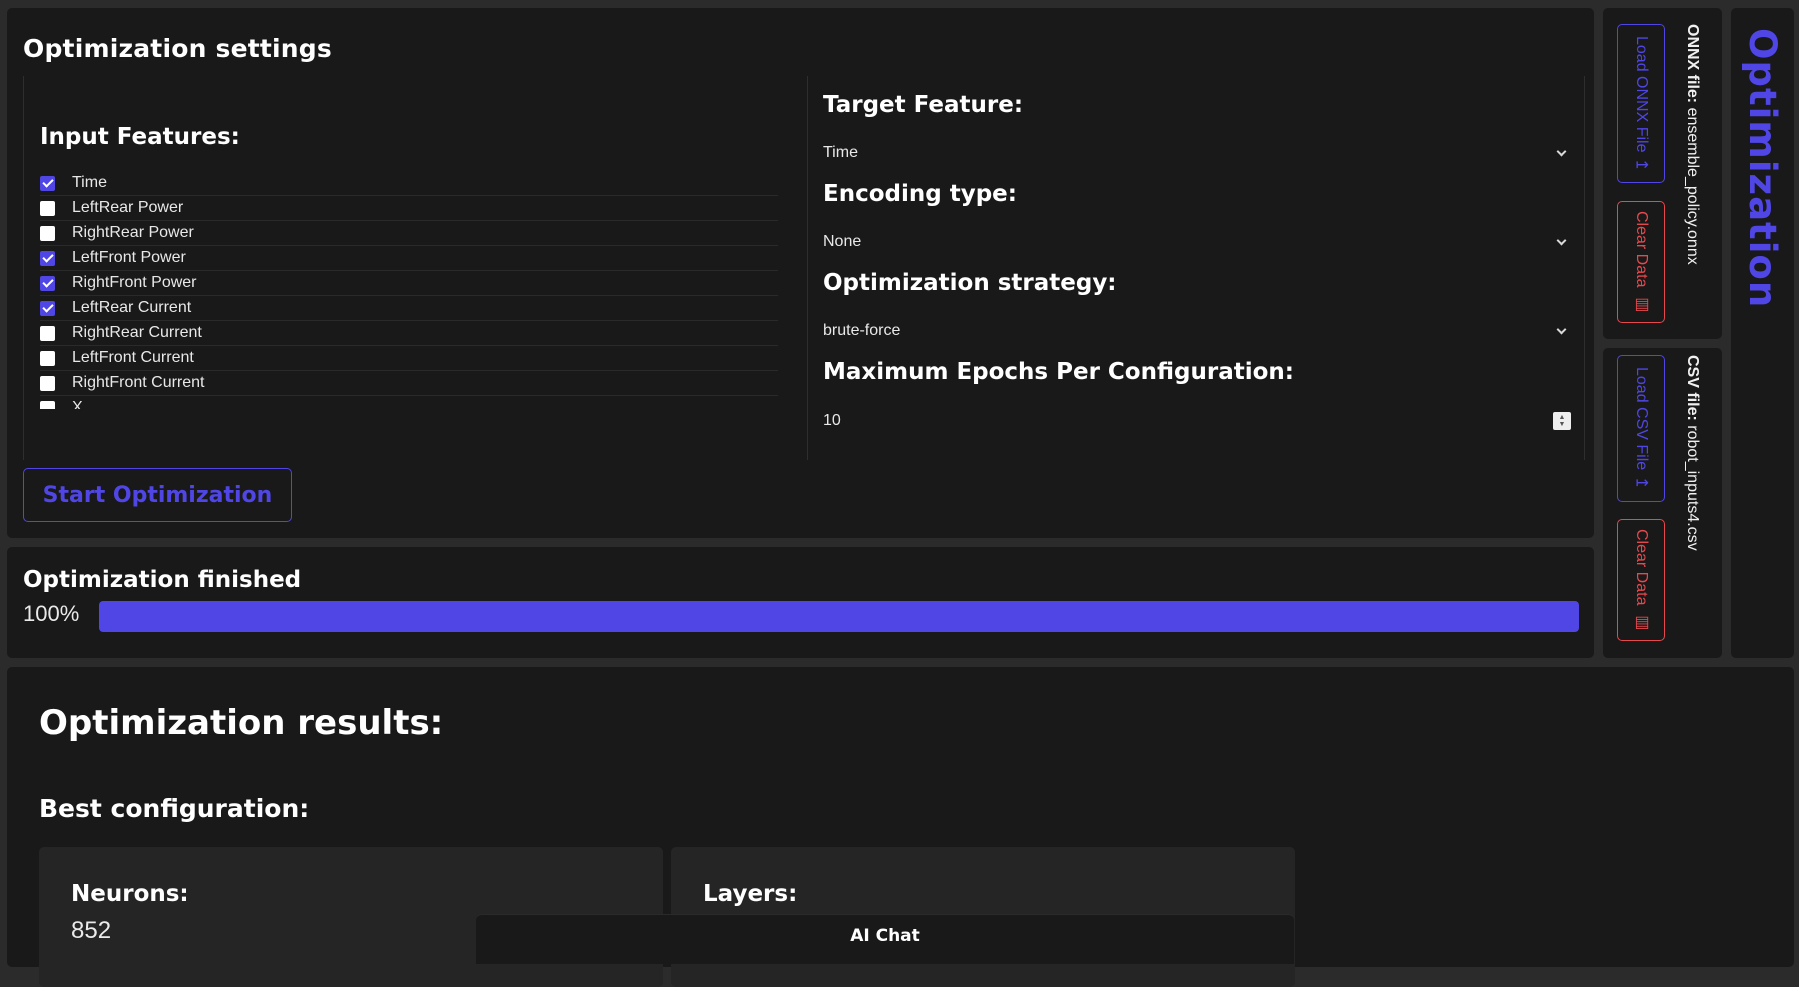 Image resolution: width=1799 pixels, height=987 pixels. What do you see at coordinates (1692, 64) in the screenshot?
I see `onnx-file-label: ONNX file:` at bounding box center [1692, 64].